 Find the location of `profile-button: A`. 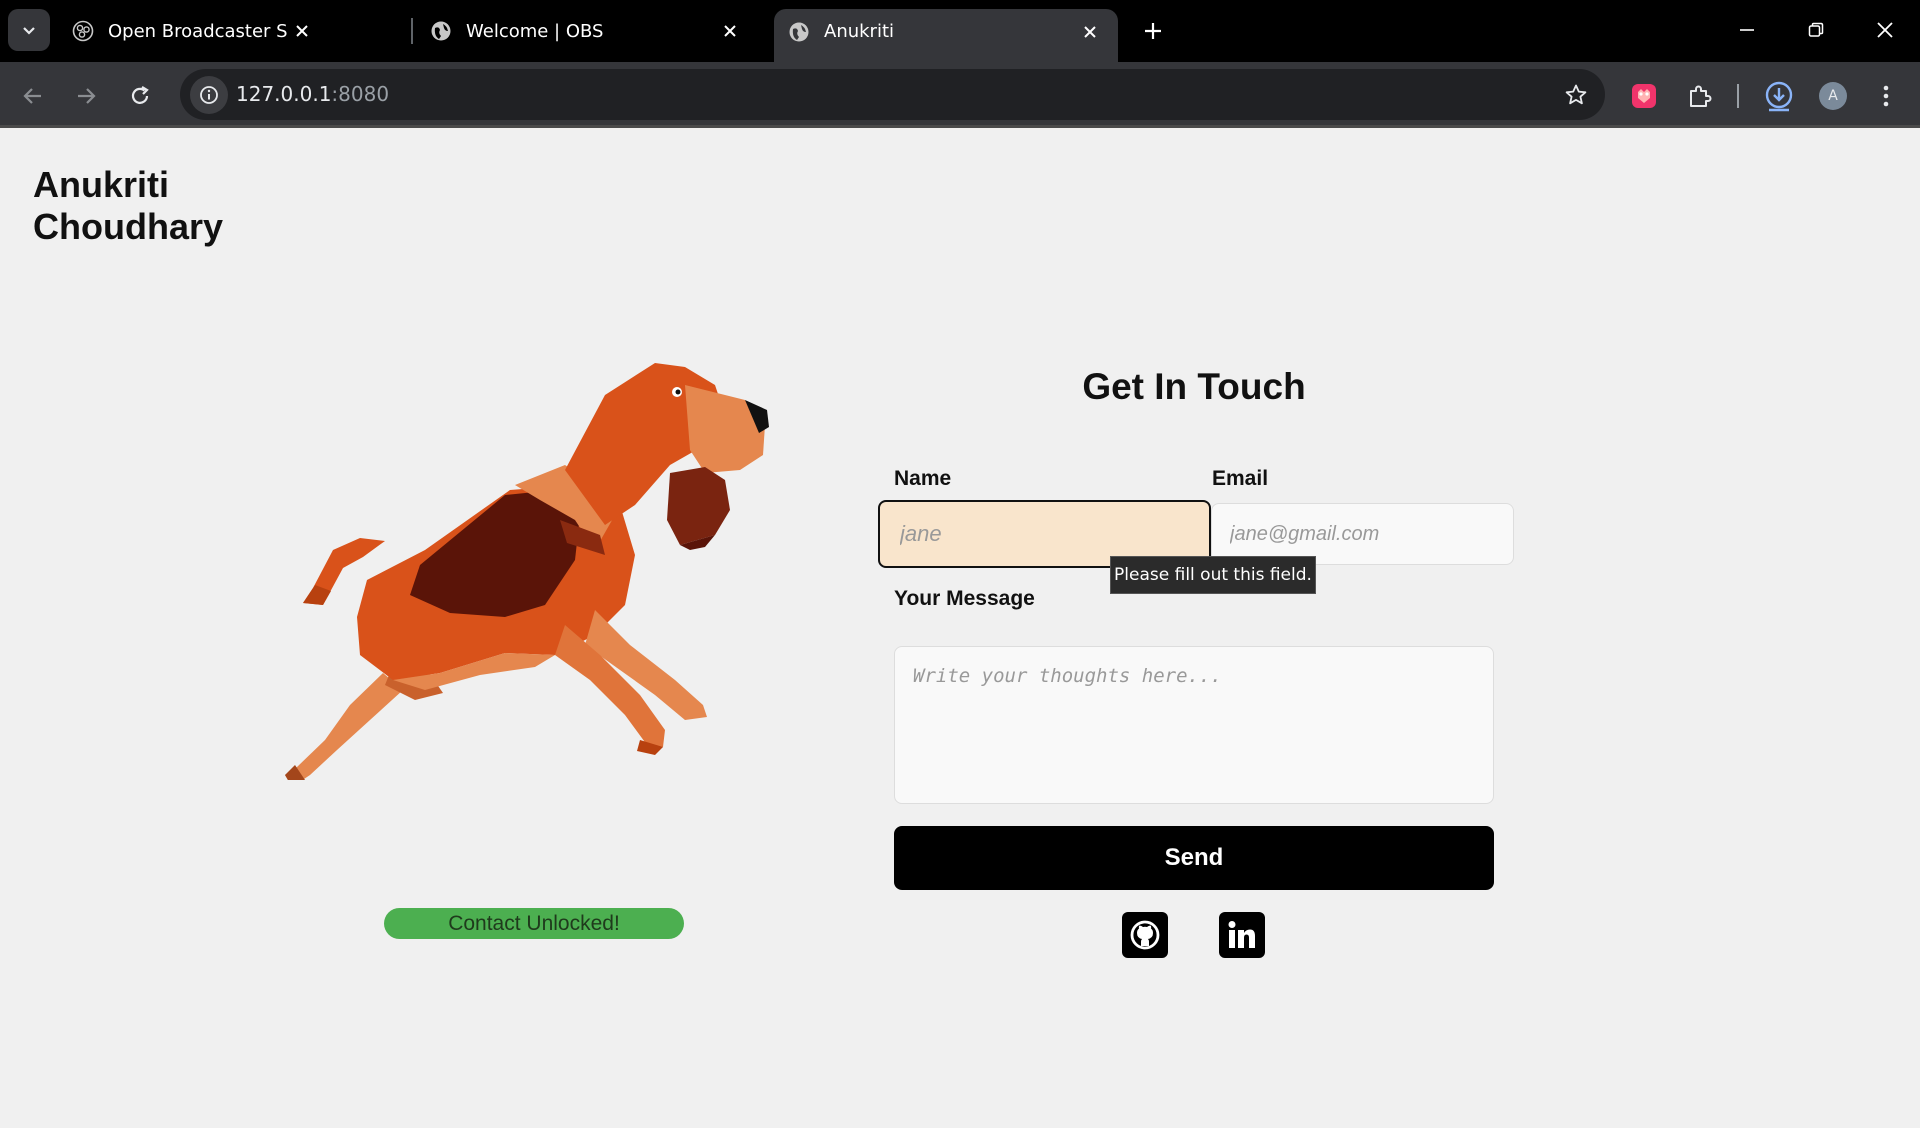

profile-button: A is located at coordinates (1833, 96).